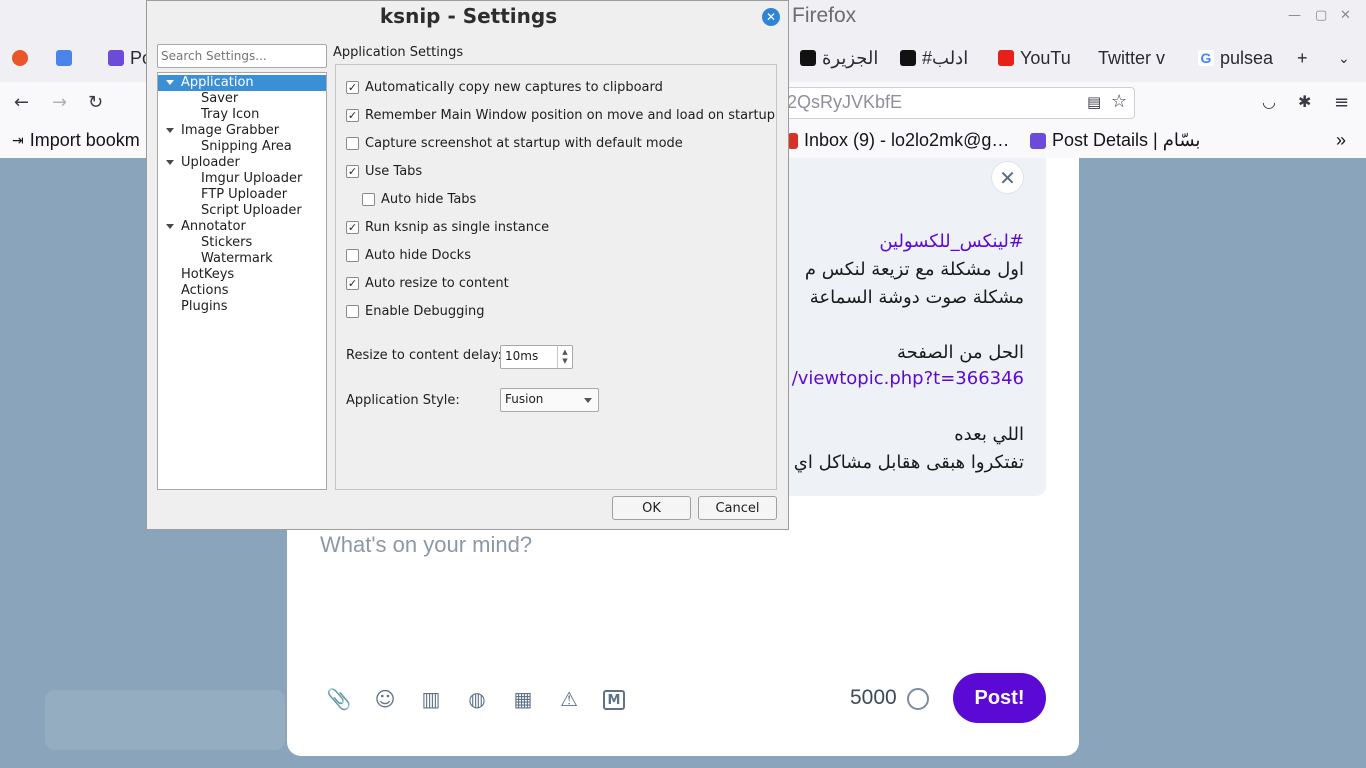 This screenshot has width=1366, height=768. What do you see at coordinates (569, 699) in the screenshot?
I see `warning-icon: ⚠` at bounding box center [569, 699].